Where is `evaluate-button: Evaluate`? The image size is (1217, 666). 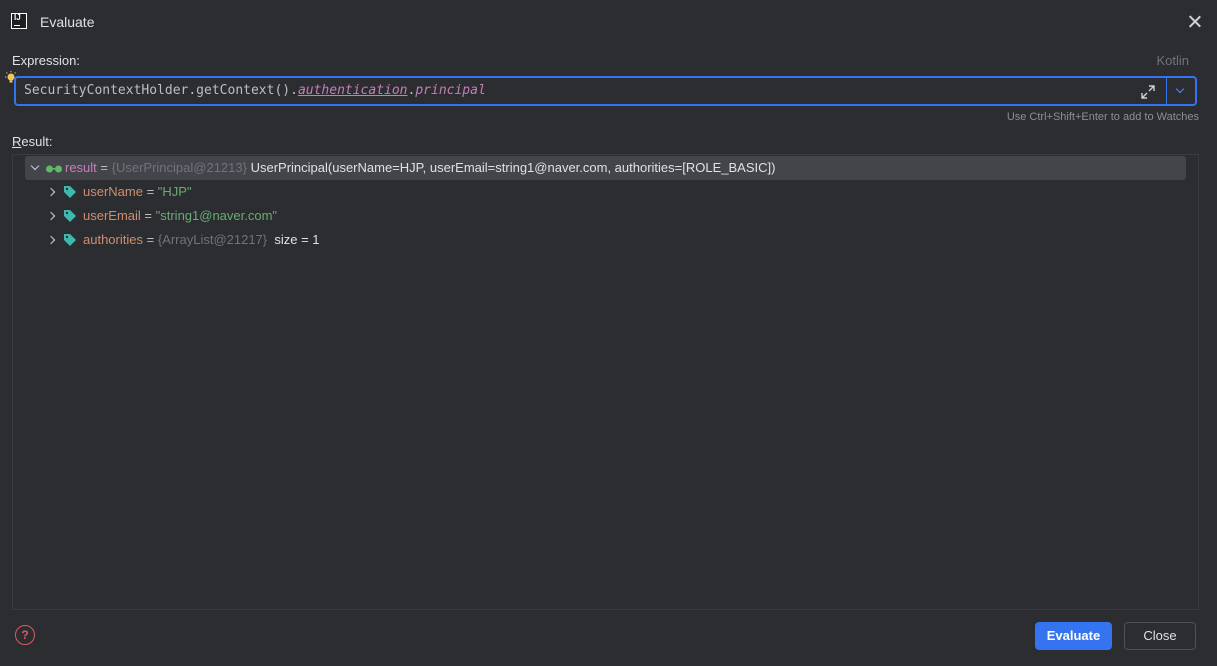
evaluate-button: Evaluate is located at coordinates (1073, 636).